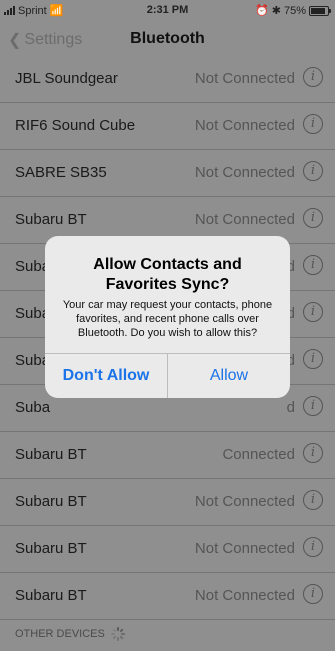 This screenshot has height=651, width=335. What do you see at coordinates (60, 634) in the screenshot?
I see `other-devices-label: OTHER DEVICES` at bounding box center [60, 634].